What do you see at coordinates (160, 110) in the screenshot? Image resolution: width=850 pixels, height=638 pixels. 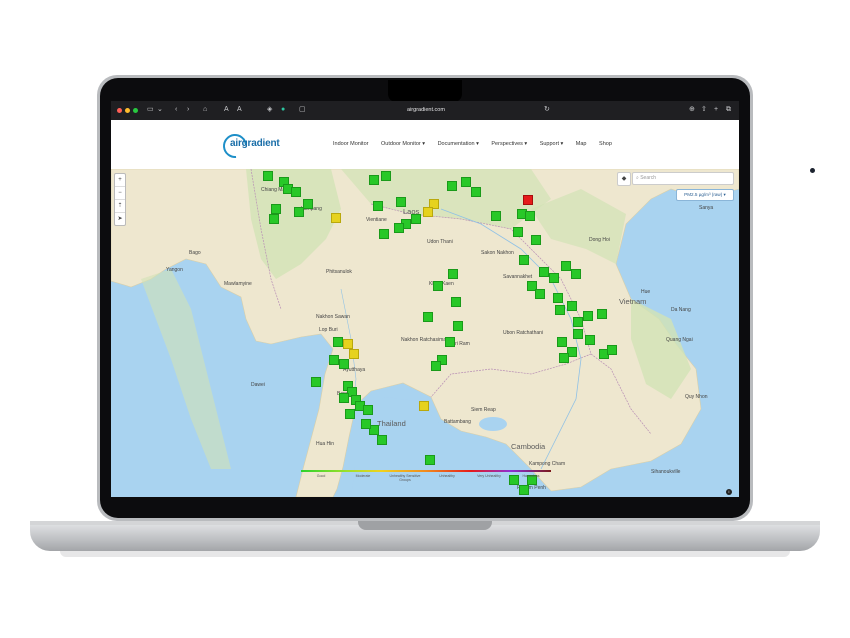 I see `chevron-down-icon: ⌄` at bounding box center [160, 110].